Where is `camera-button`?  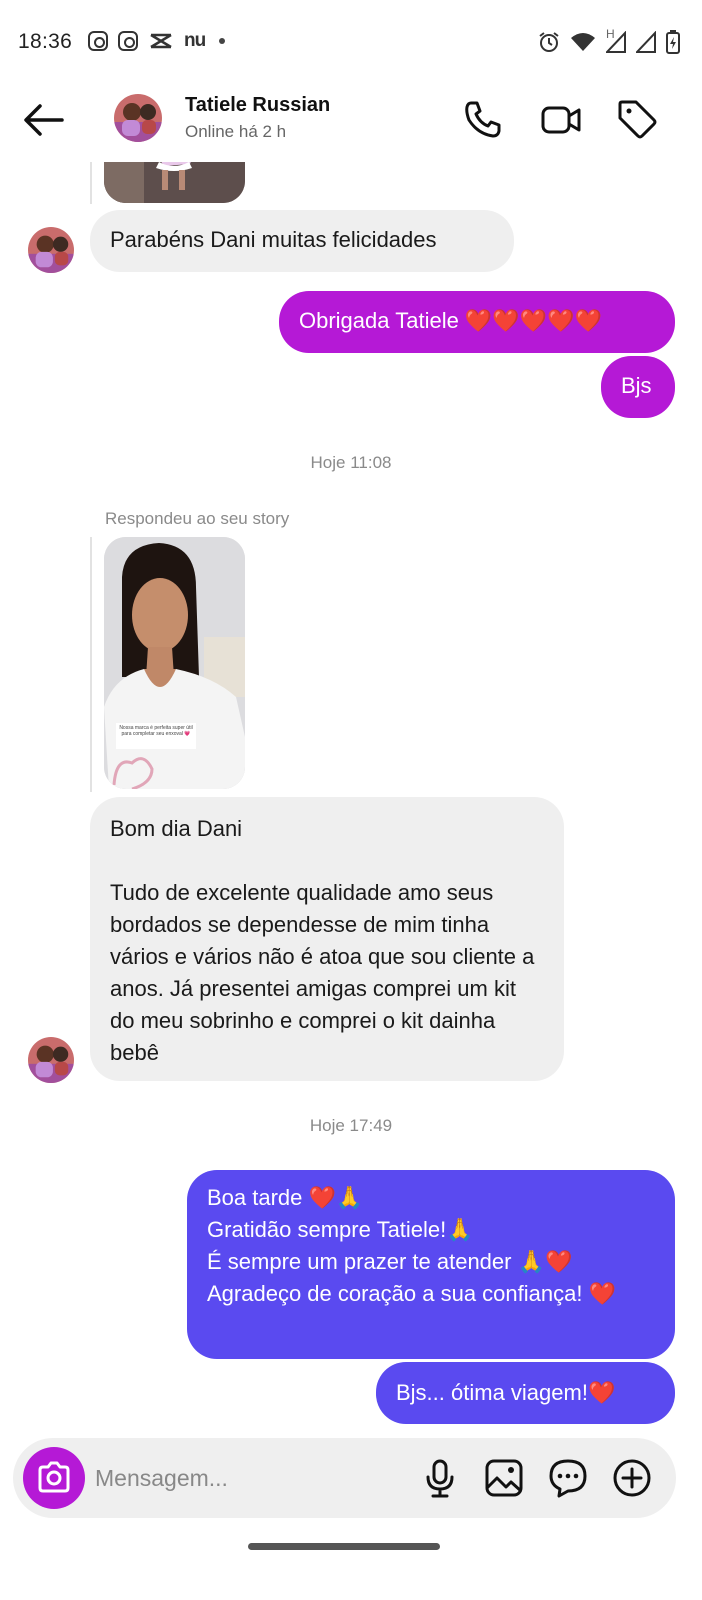 camera-button is located at coordinates (54, 1478).